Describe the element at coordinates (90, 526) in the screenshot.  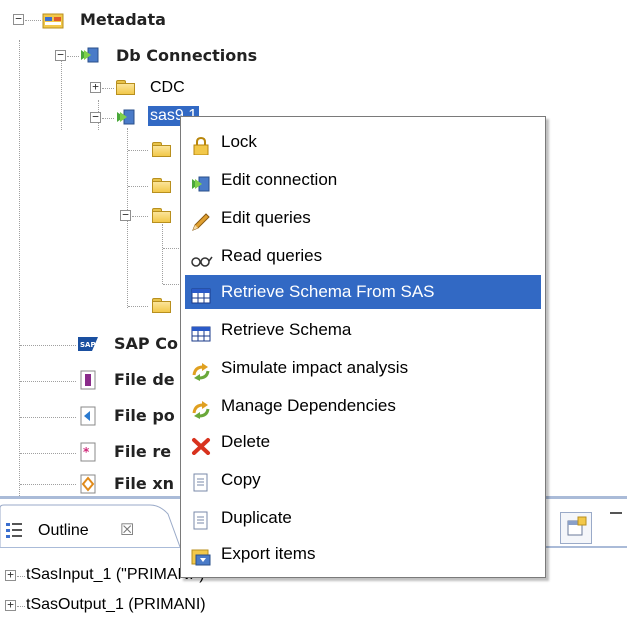
I see `tab-outline: Outline ☒` at that location.